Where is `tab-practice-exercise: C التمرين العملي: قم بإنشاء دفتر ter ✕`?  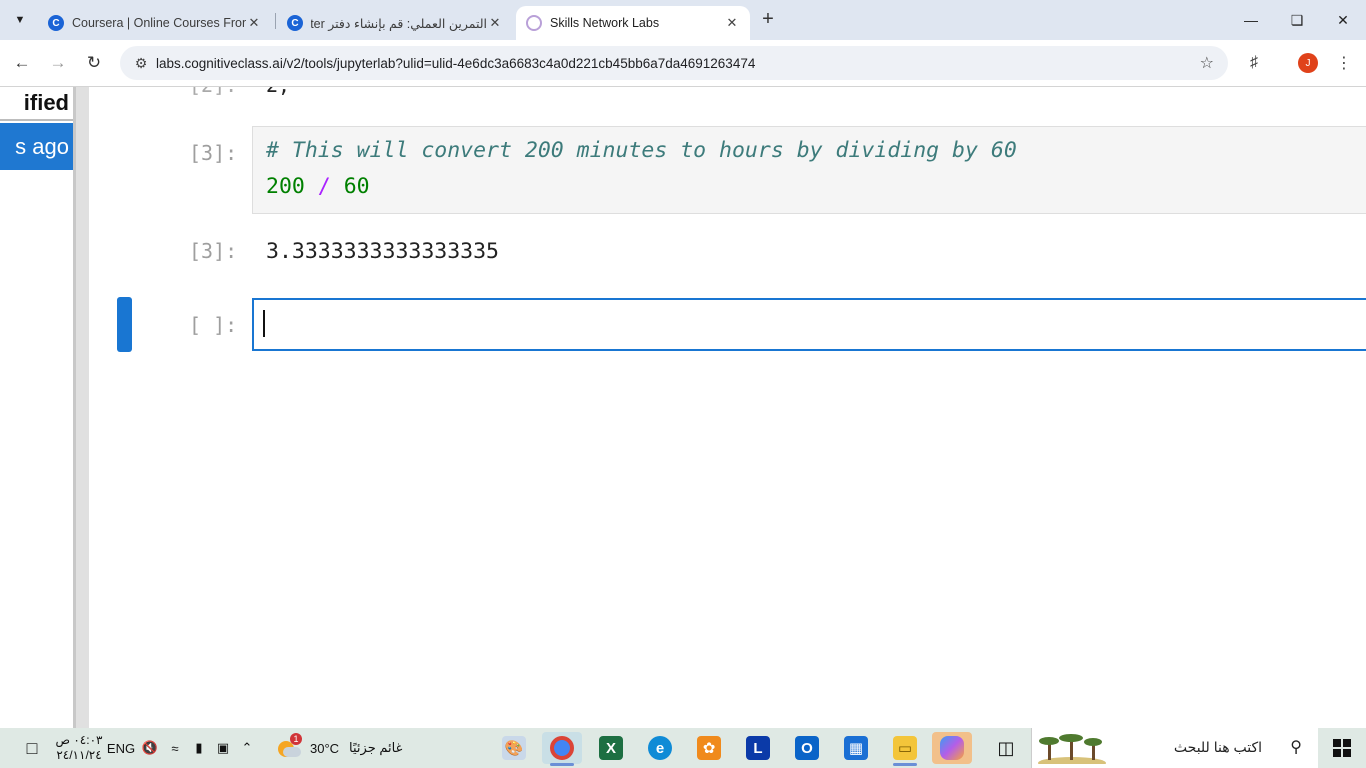 tab-practice-exercise: C التمرين العملي: قم بإنشاء دفتر ter ✕ is located at coordinates (395, 23).